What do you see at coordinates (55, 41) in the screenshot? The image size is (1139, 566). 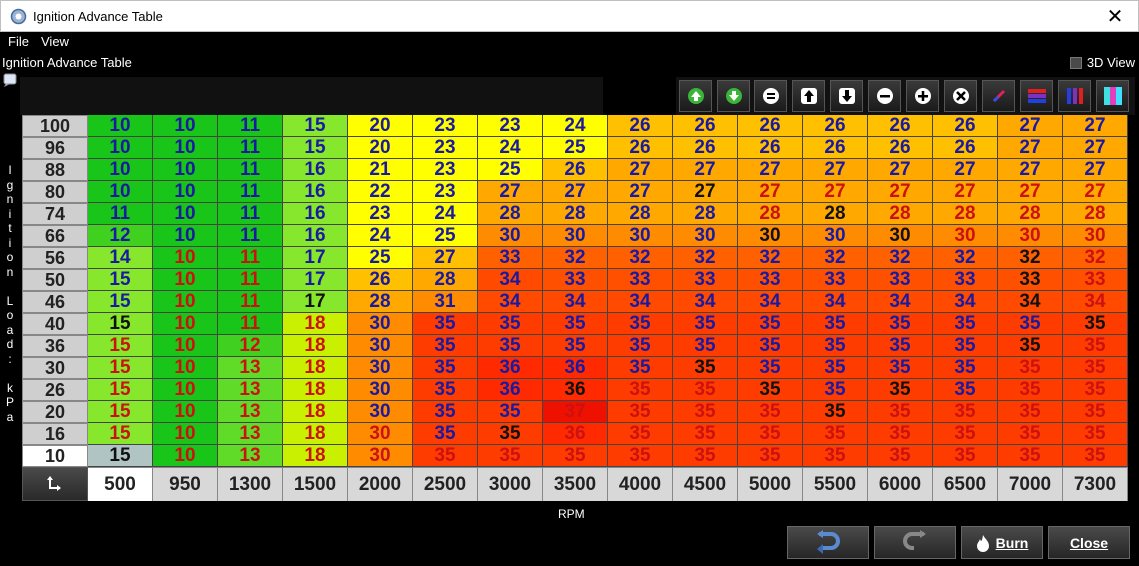 I see `menu-view: View` at bounding box center [55, 41].